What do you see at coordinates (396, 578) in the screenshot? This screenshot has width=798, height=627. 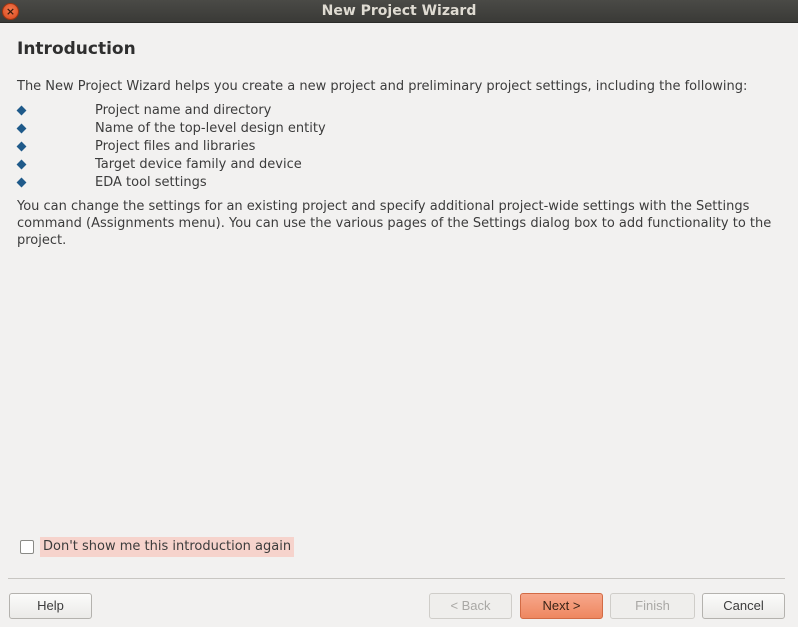 I see `divider` at bounding box center [396, 578].